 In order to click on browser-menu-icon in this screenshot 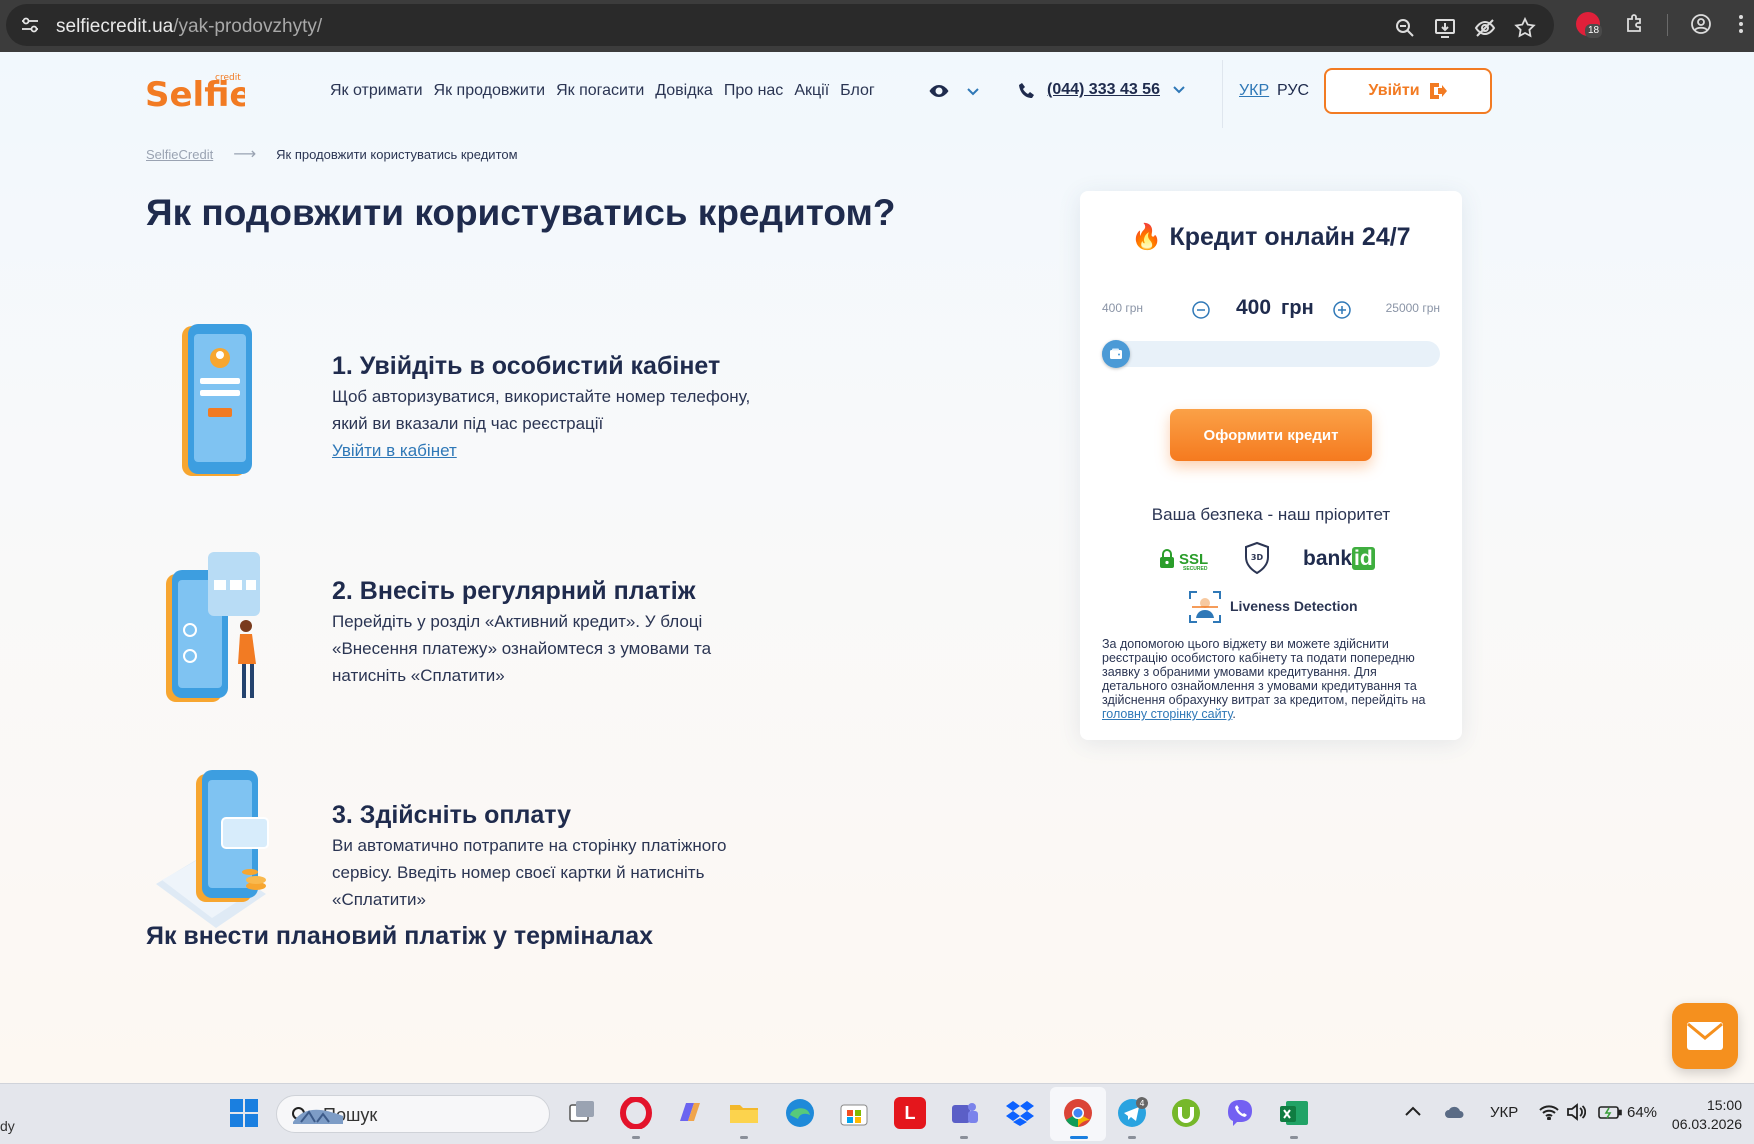, I will do `click(1741, 24)`.